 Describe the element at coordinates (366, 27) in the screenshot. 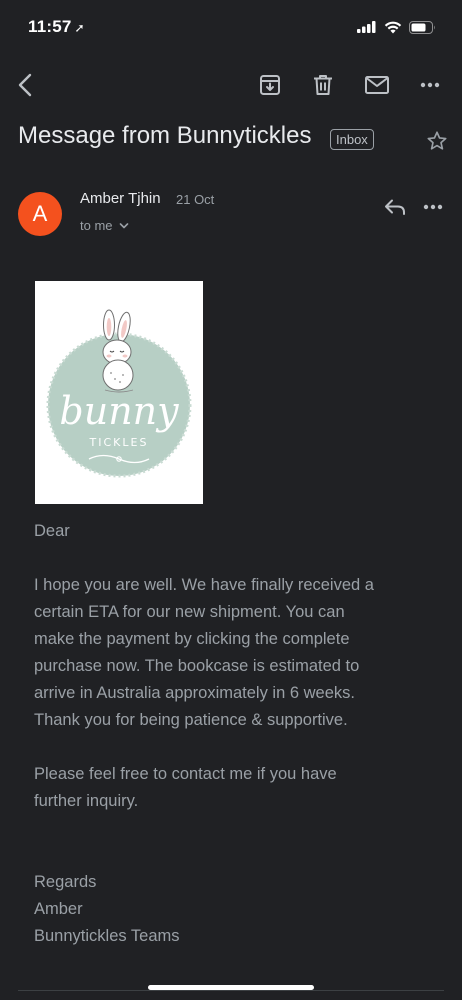

I see `cellular-signal-icon` at that location.